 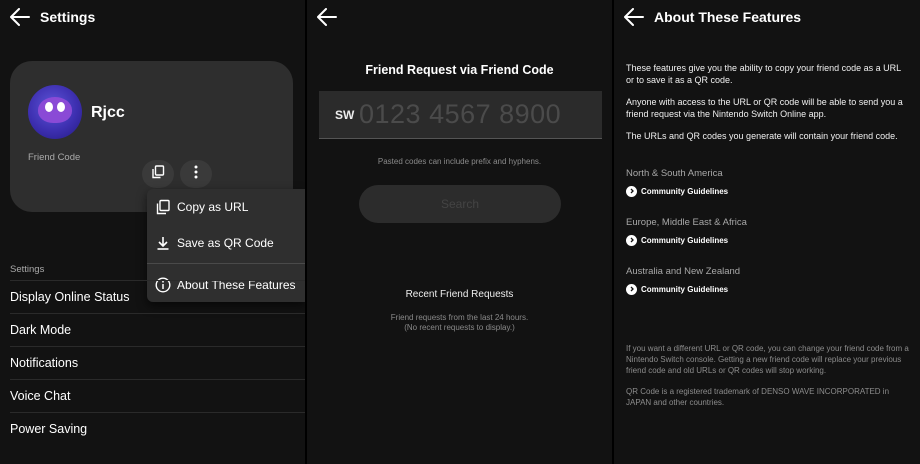 What do you see at coordinates (163, 243) in the screenshot?
I see `download-icon` at bounding box center [163, 243].